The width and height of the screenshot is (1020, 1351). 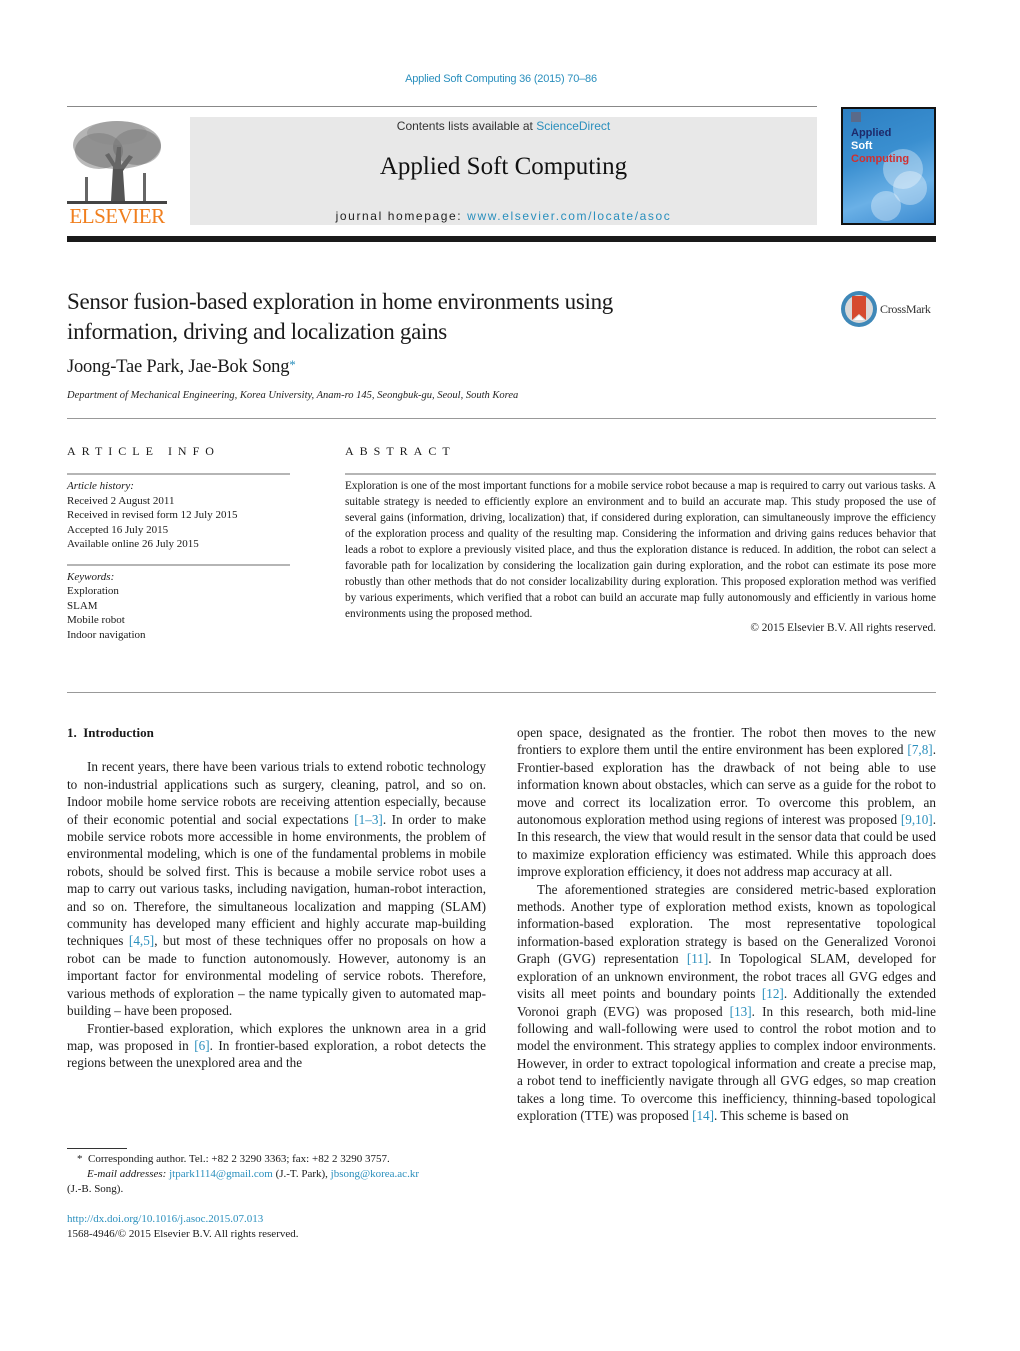 I want to click on journal-cover-thumbnail: Applied Soft Computing, so click(x=888, y=166).